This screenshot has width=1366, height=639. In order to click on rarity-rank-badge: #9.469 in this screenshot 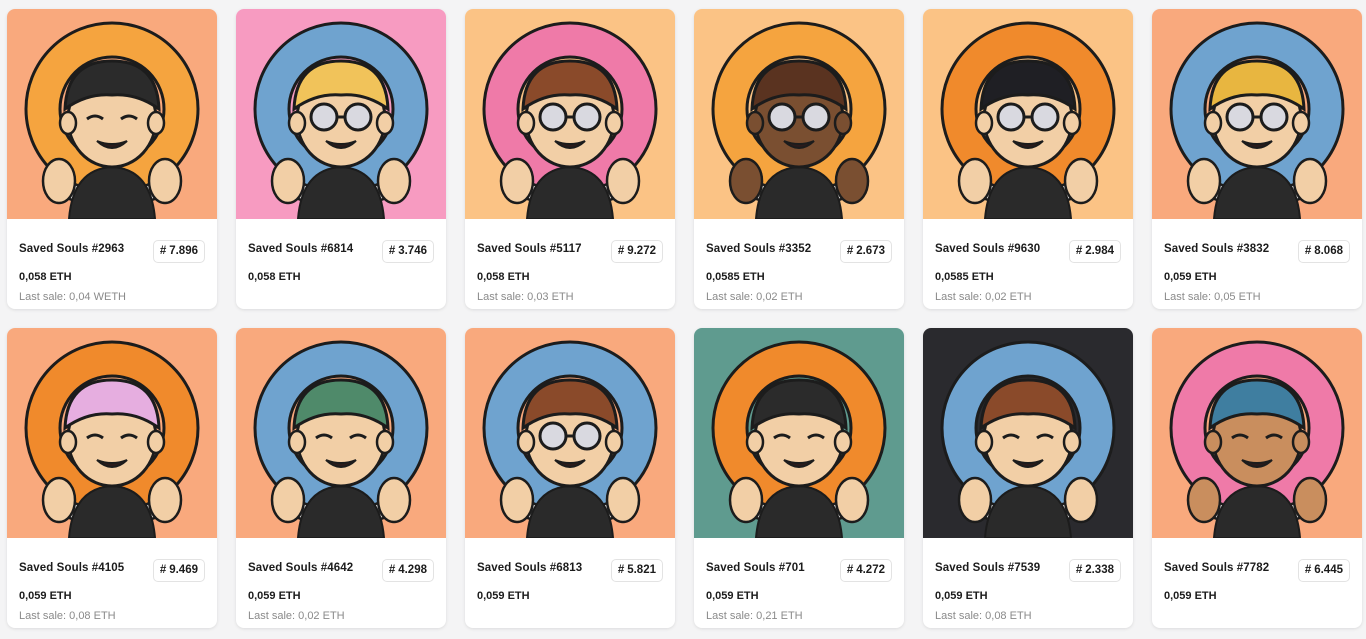, I will do `click(178, 570)`.